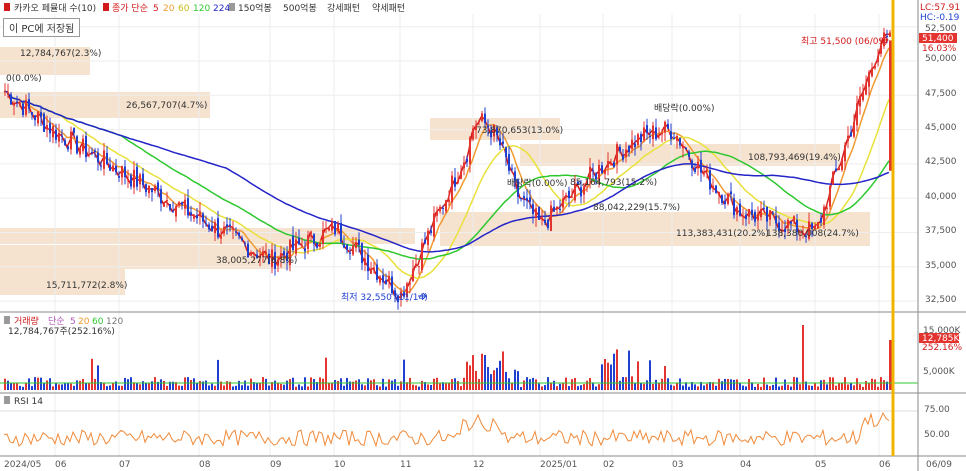 This screenshot has height=471, width=966. What do you see at coordinates (221, 9) in the screenshot?
I see `ma-period-224: 224` at bounding box center [221, 9].